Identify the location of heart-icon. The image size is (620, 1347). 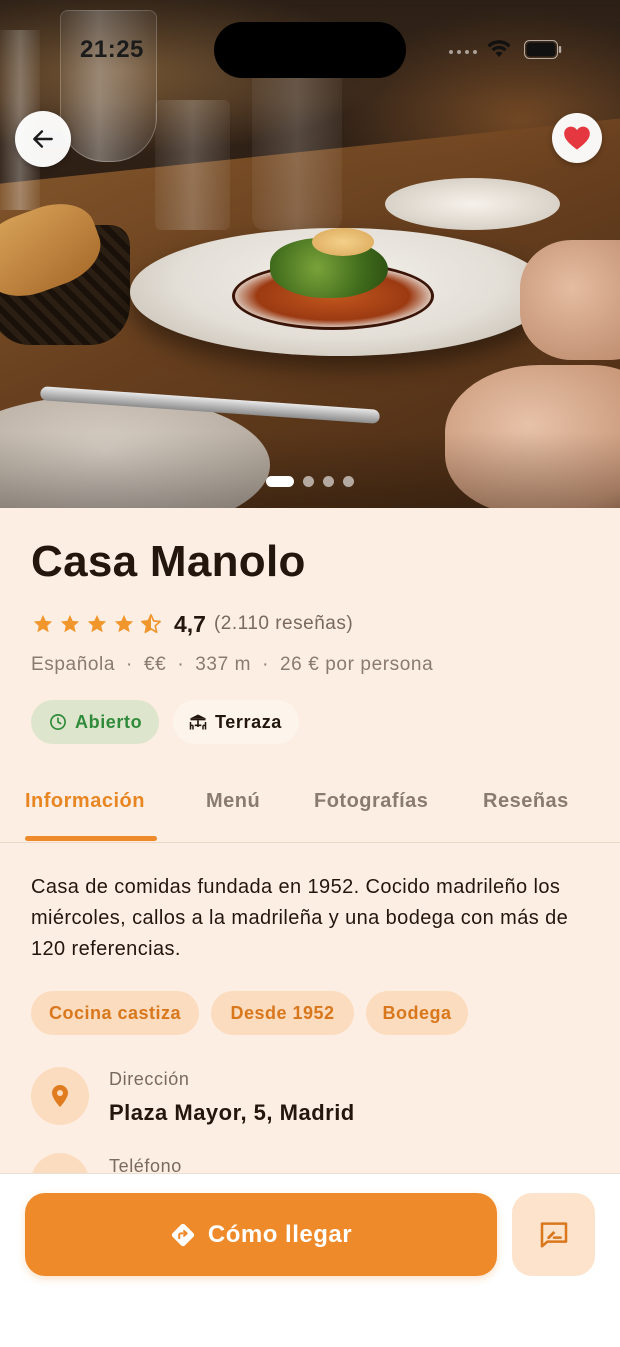
(577, 138).